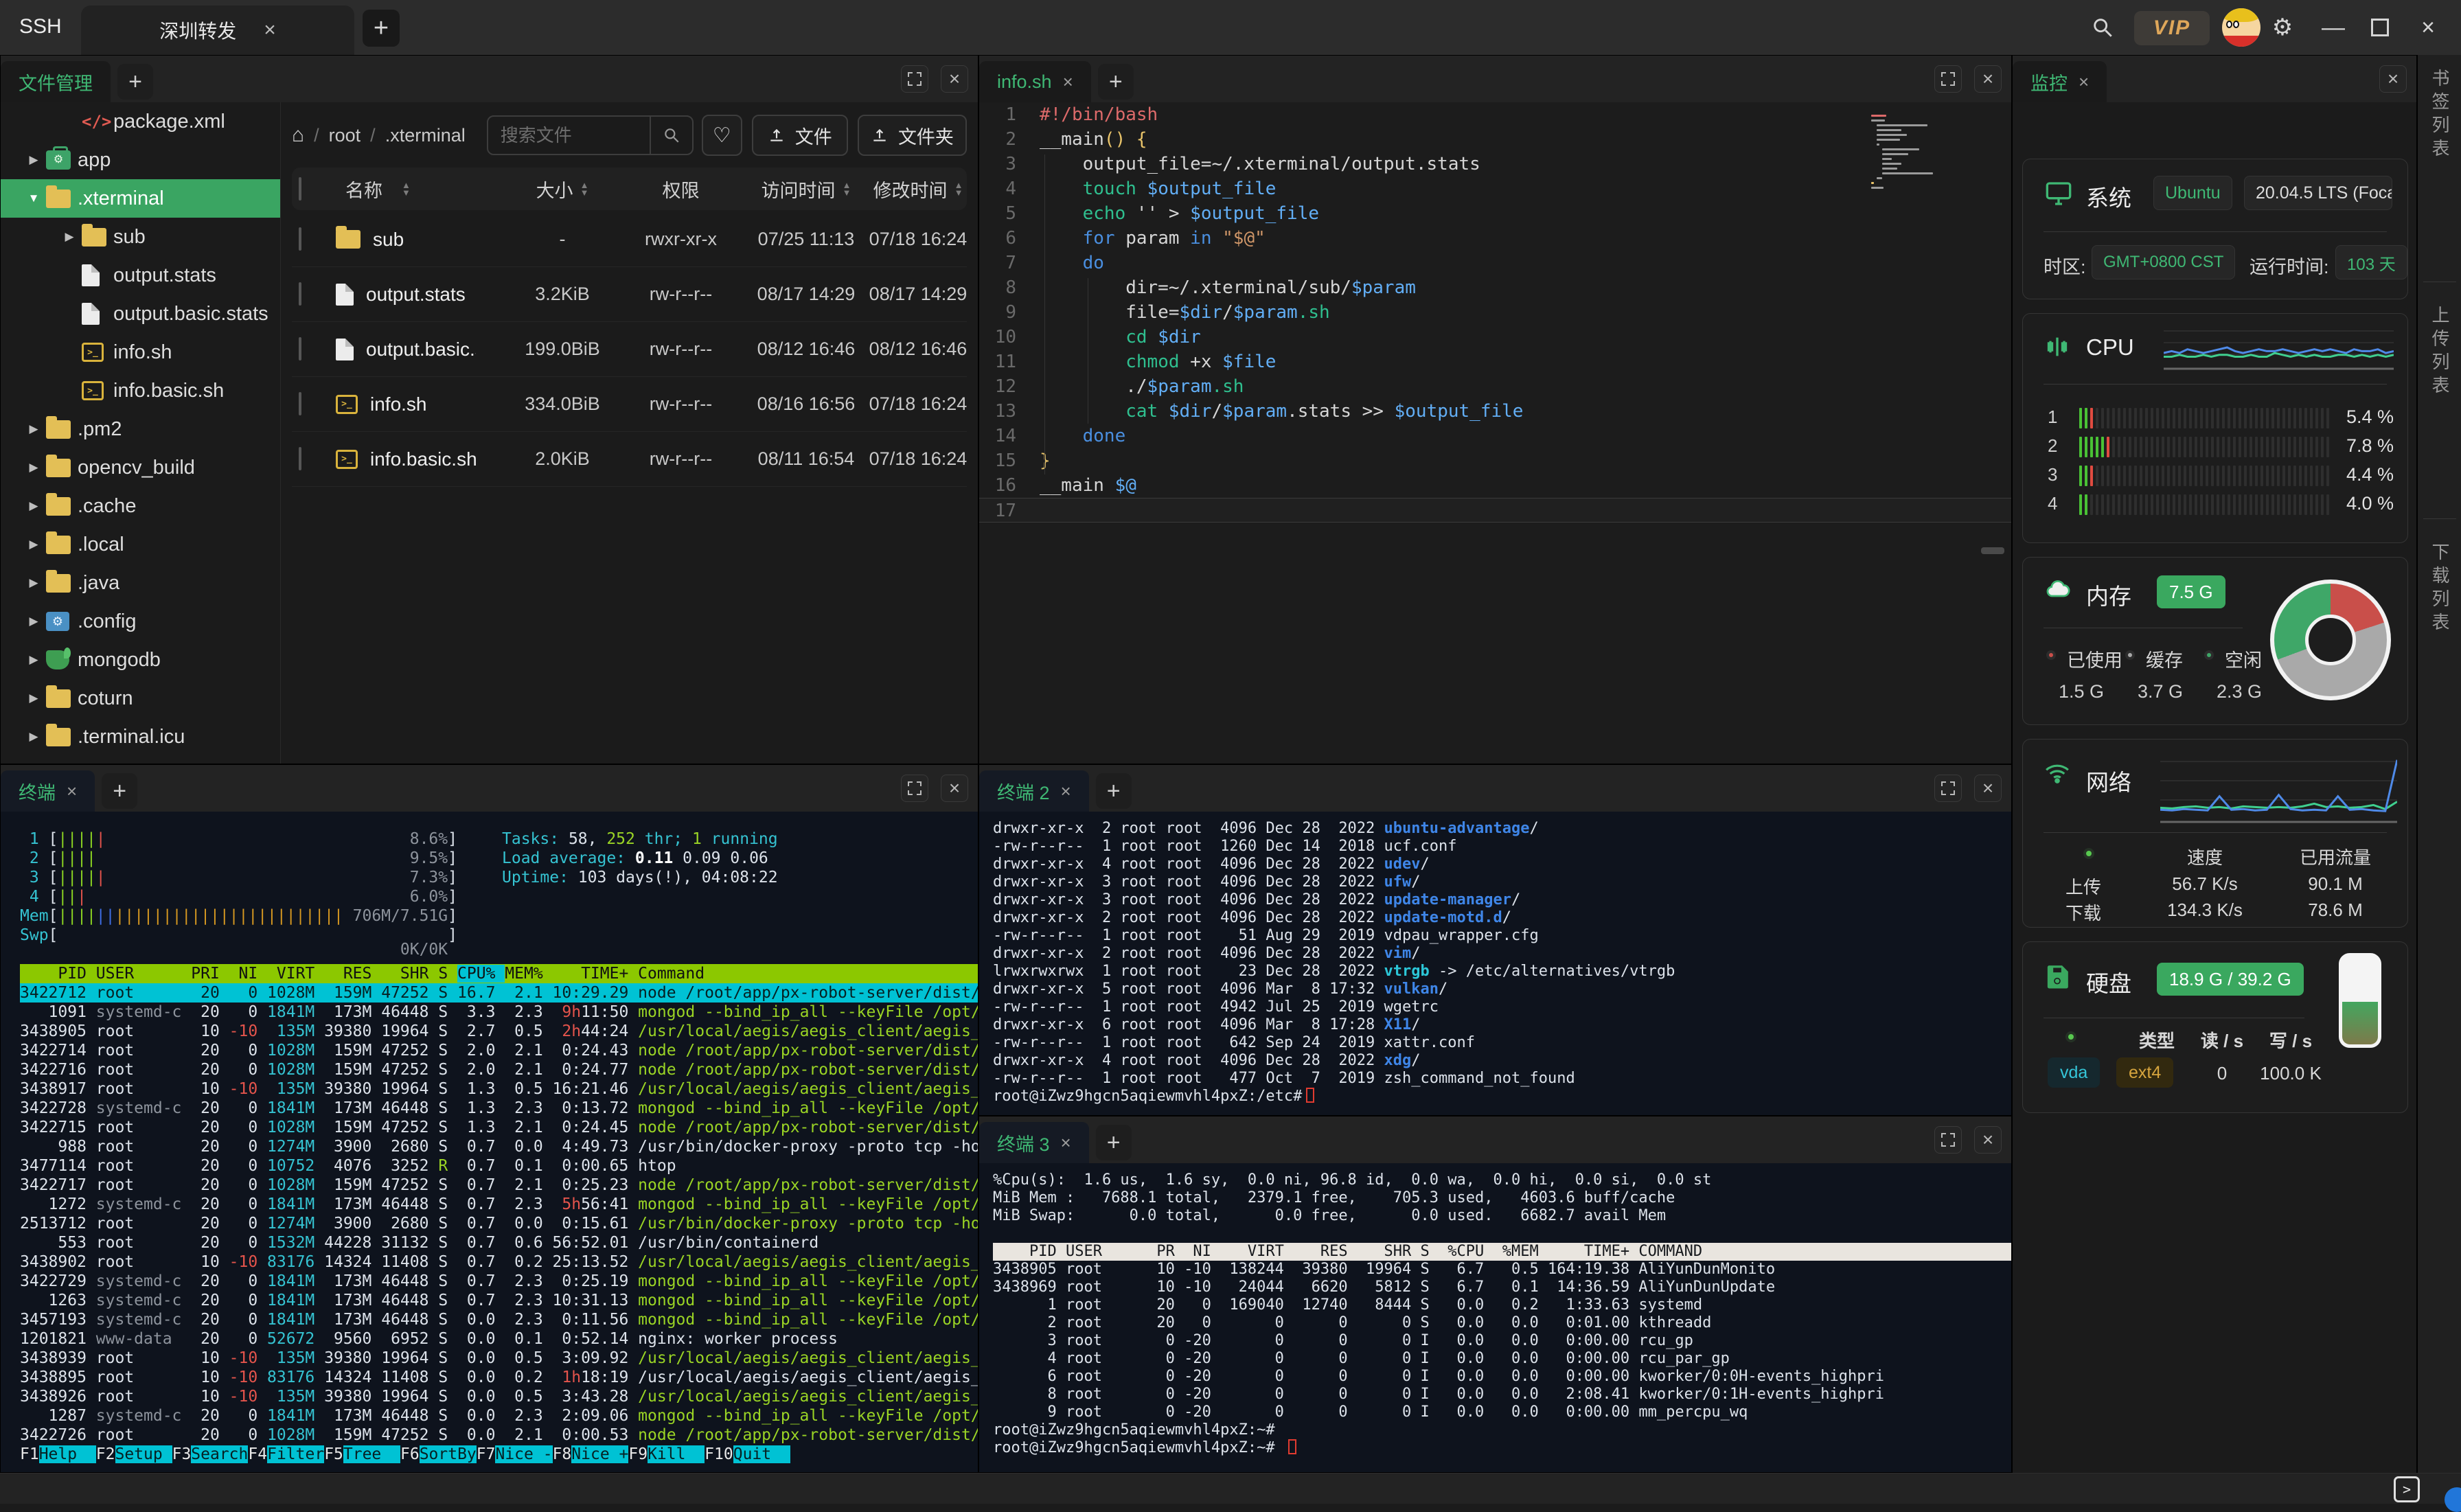 The width and height of the screenshot is (2461, 1512). Describe the element at coordinates (2428, 27) in the screenshot. I see `close-window-icon: ×` at that location.